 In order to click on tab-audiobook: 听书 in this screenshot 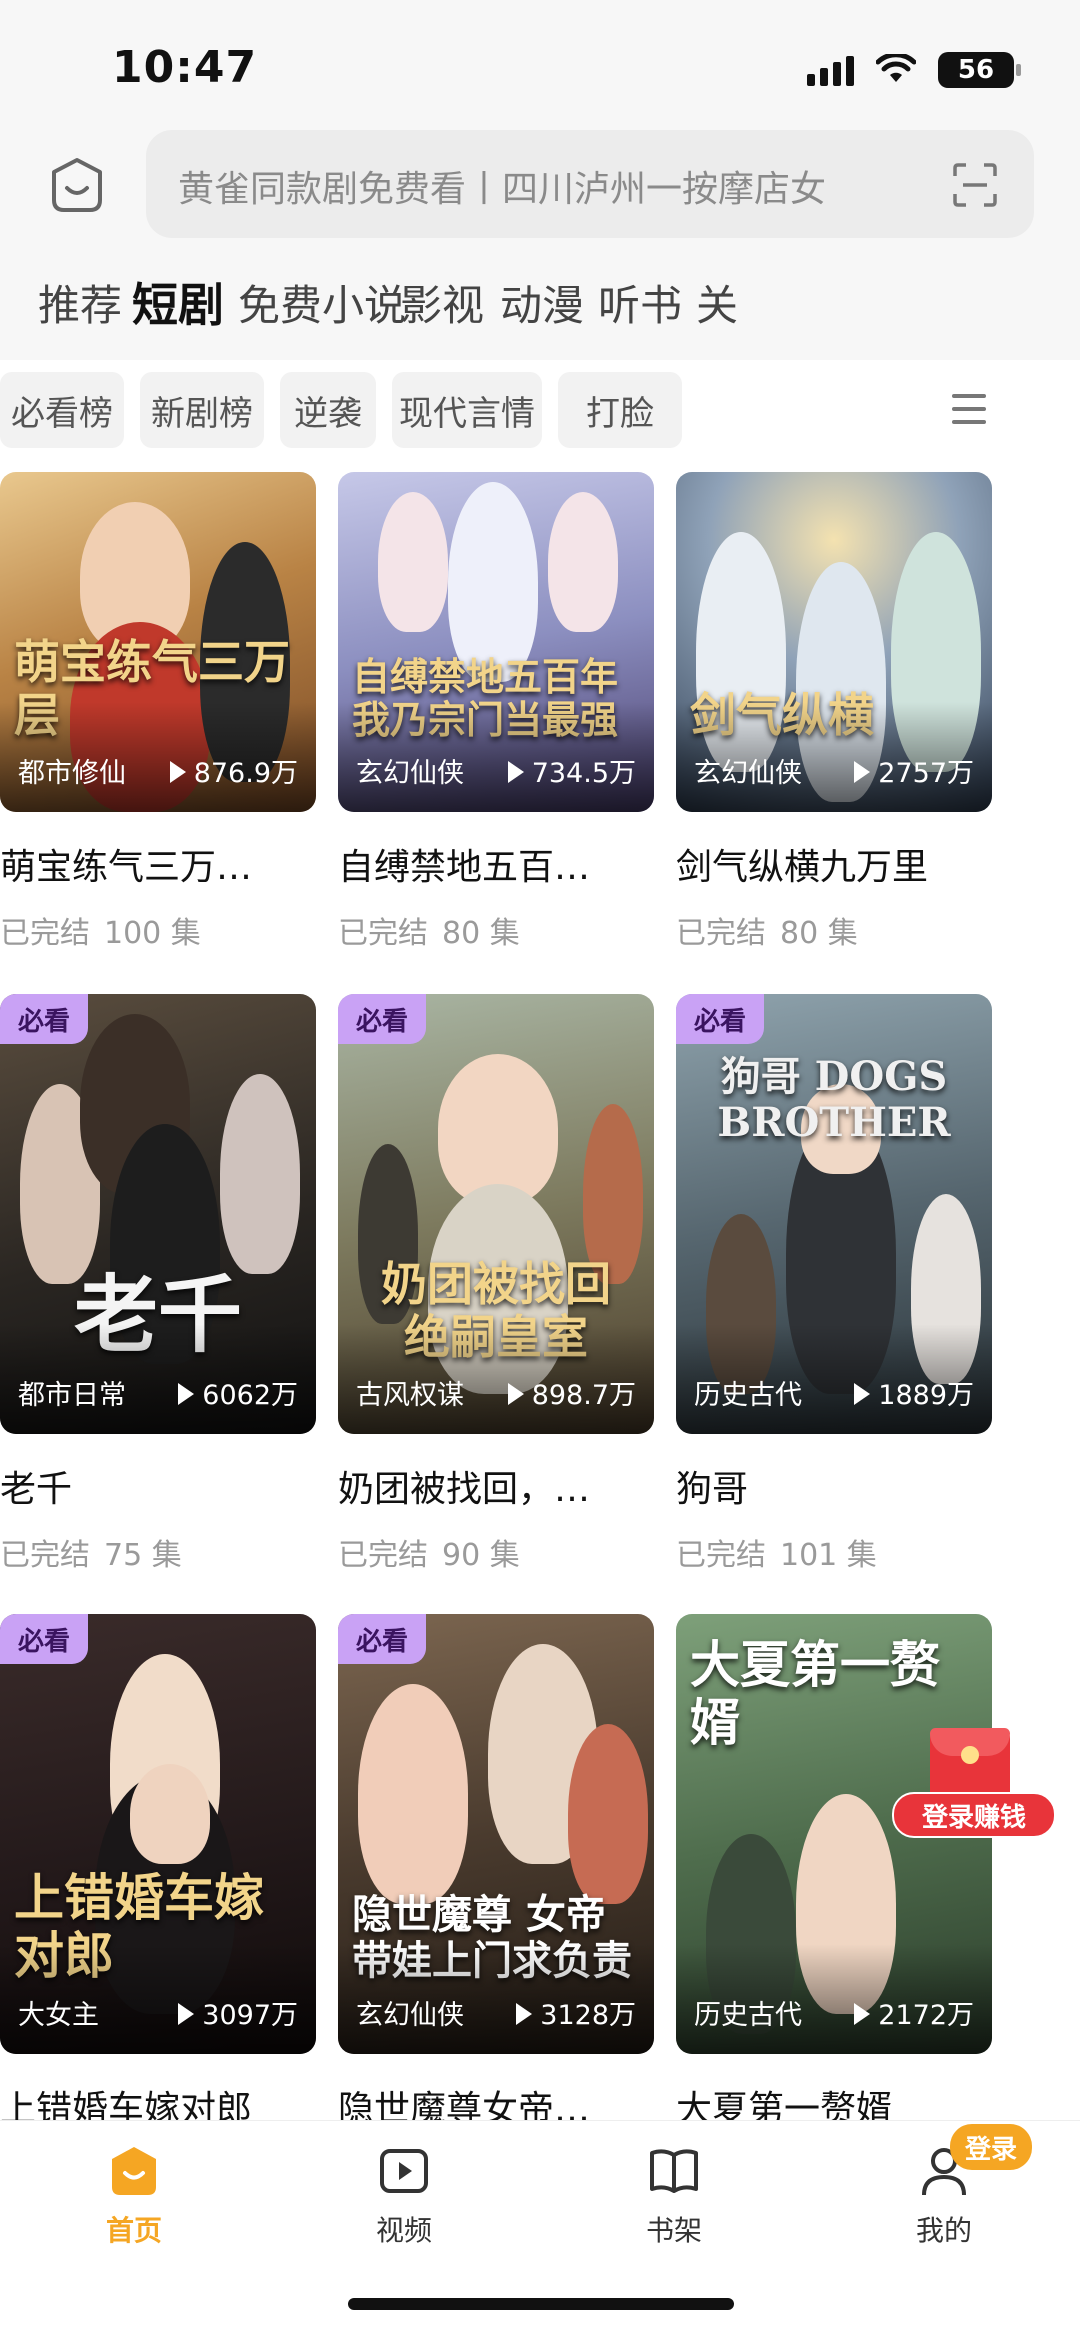, I will do `click(640, 302)`.